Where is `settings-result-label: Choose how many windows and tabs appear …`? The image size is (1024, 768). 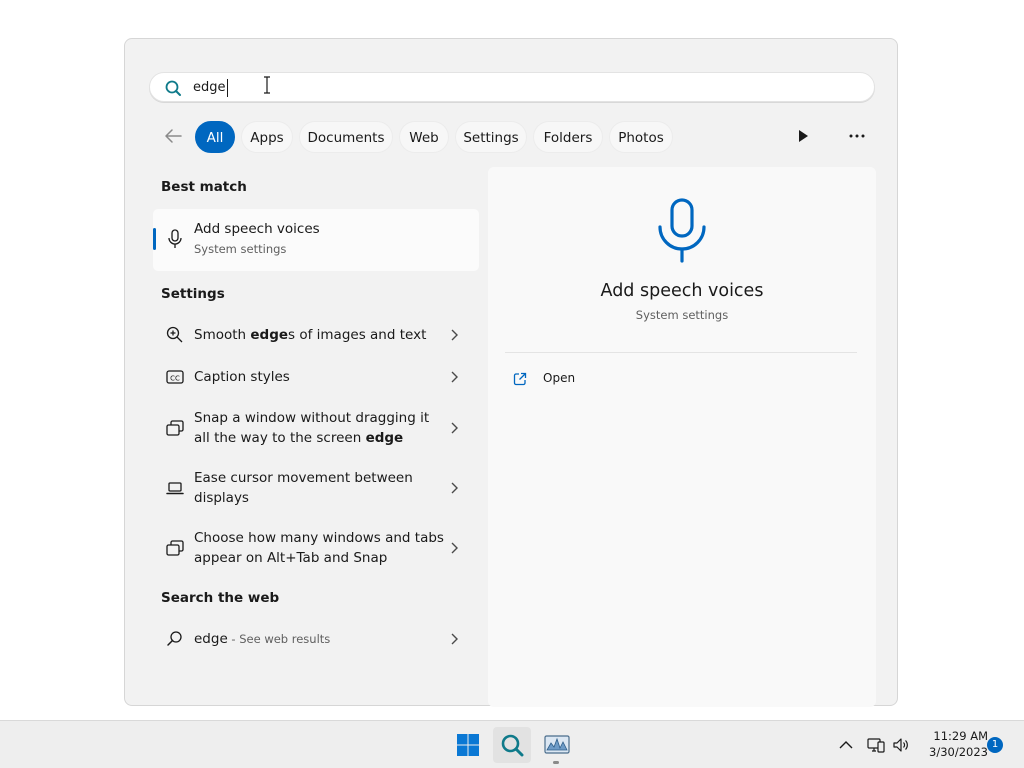
settings-result-label: Choose how many windows and tabs appear … is located at coordinates (319, 548).